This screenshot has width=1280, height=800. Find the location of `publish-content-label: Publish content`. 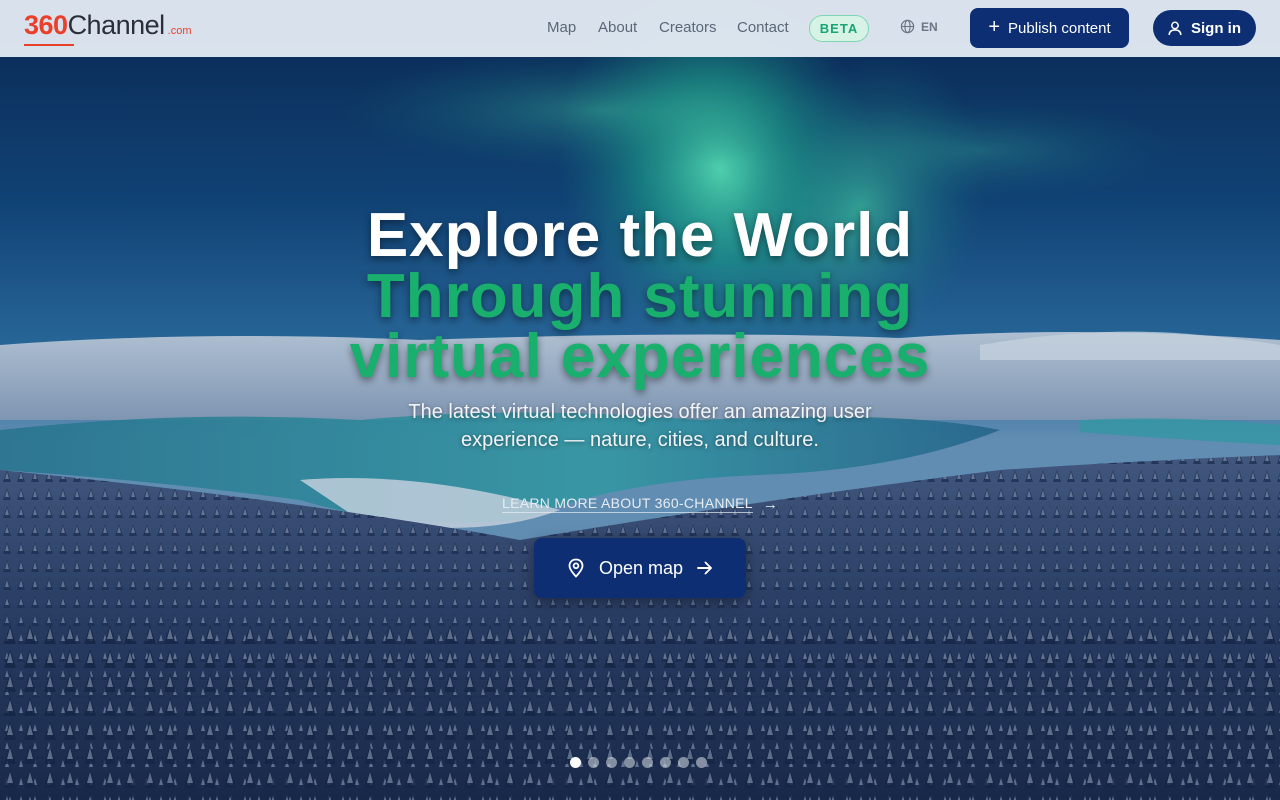

publish-content-label: Publish content is located at coordinates (1059, 28).